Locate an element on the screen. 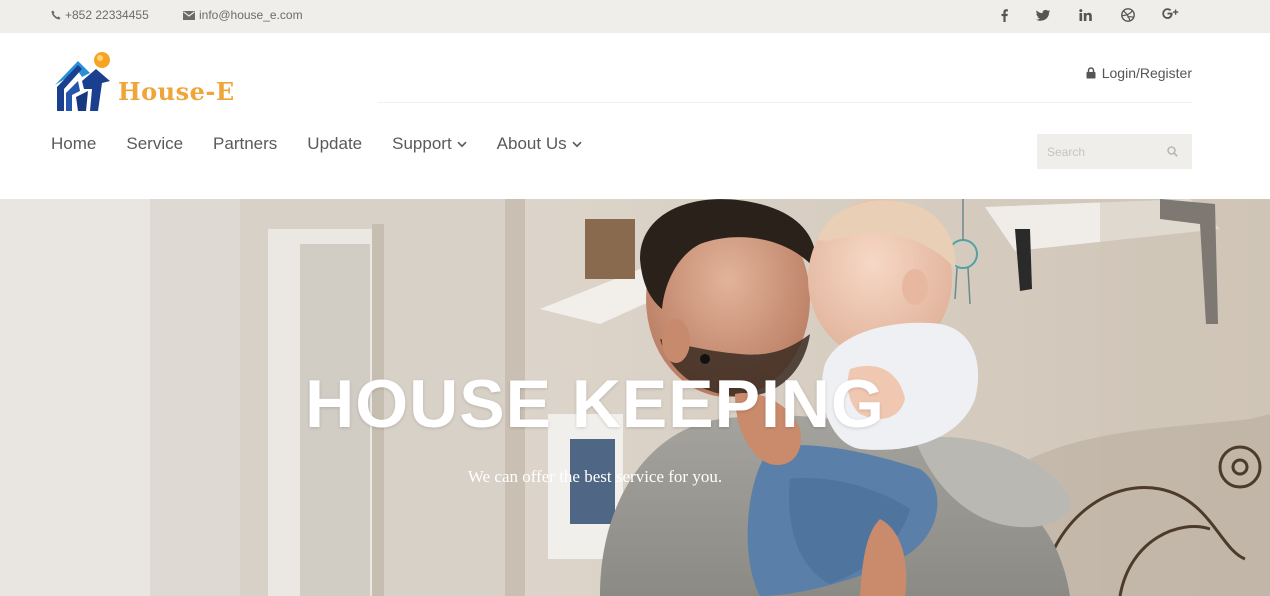 The height and width of the screenshot is (596, 1270). phone-contact: +852 22334455 is located at coordinates (100, 15).